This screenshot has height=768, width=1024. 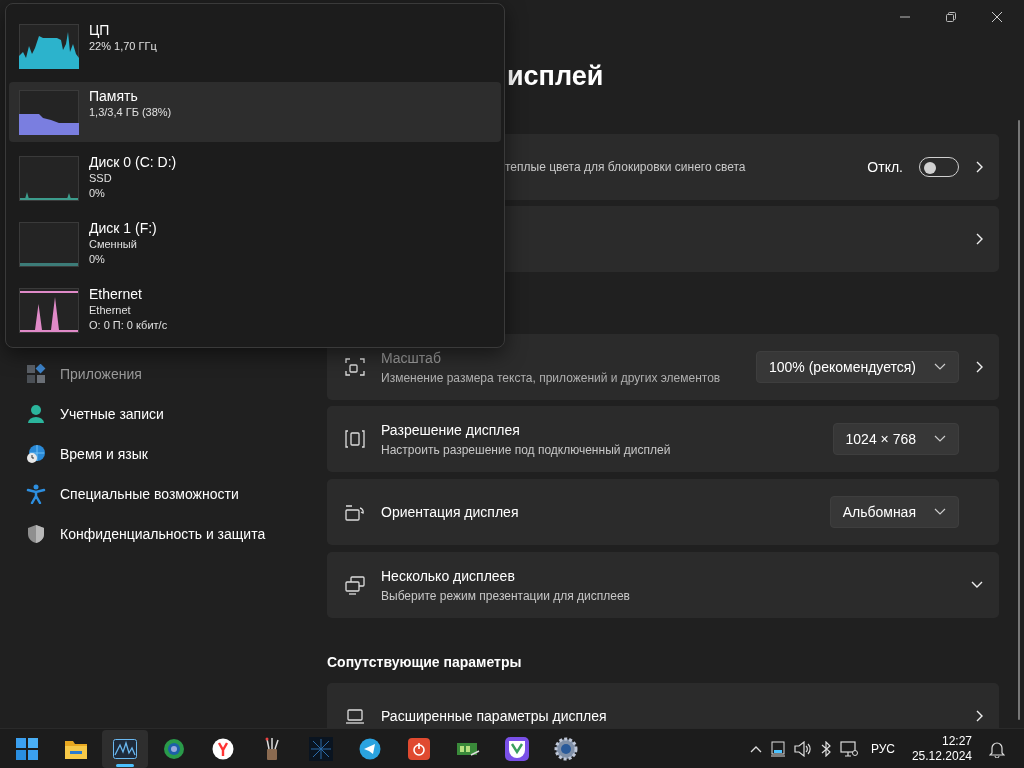 What do you see at coordinates (663, 705) in the screenshot?
I see `setting-card: Расширенные параметры дисплея` at bounding box center [663, 705].